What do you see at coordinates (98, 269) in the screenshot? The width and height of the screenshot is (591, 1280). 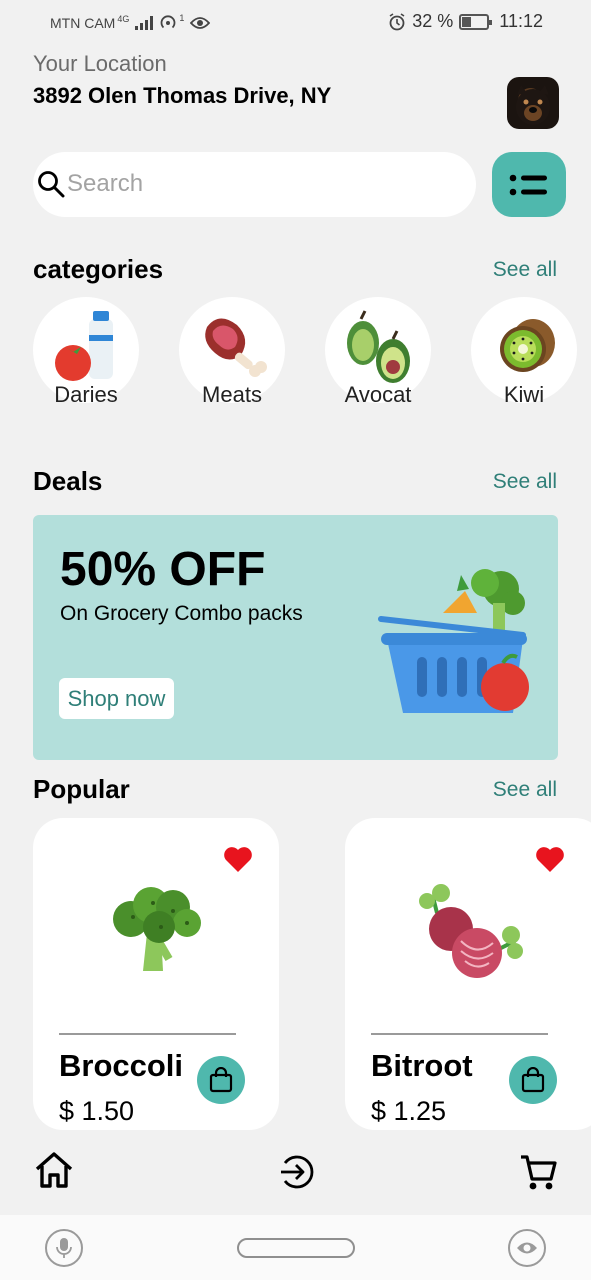 I see `categories-title: categories` at bounding box center [98, 269].